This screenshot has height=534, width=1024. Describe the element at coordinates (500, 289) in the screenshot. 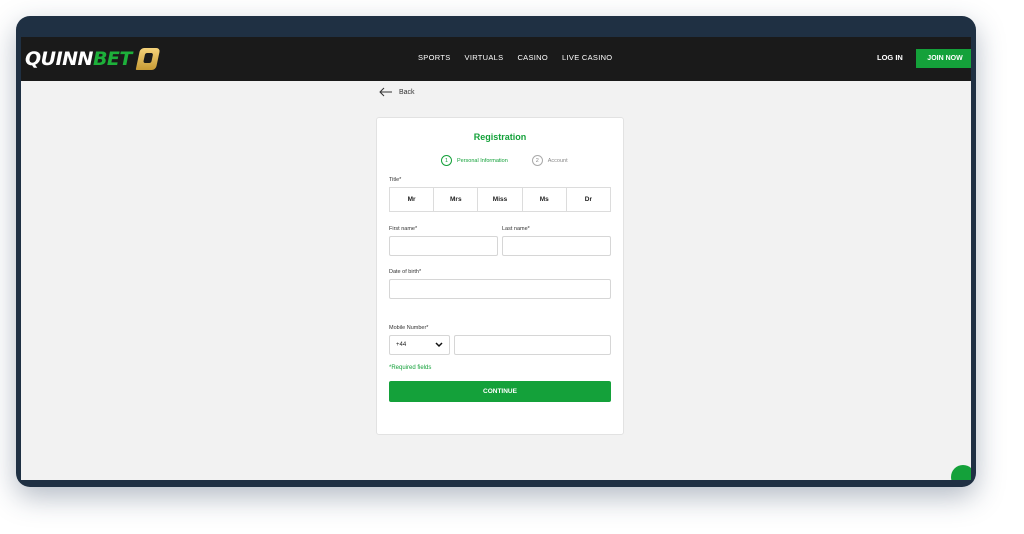

I see `date-of-birth-input` at that location.